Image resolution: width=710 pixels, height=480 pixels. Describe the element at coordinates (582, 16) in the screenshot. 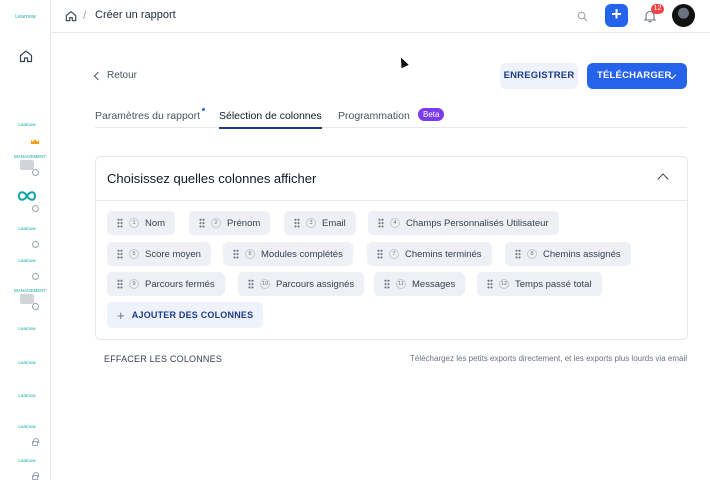

I see `search-icon` at that location.